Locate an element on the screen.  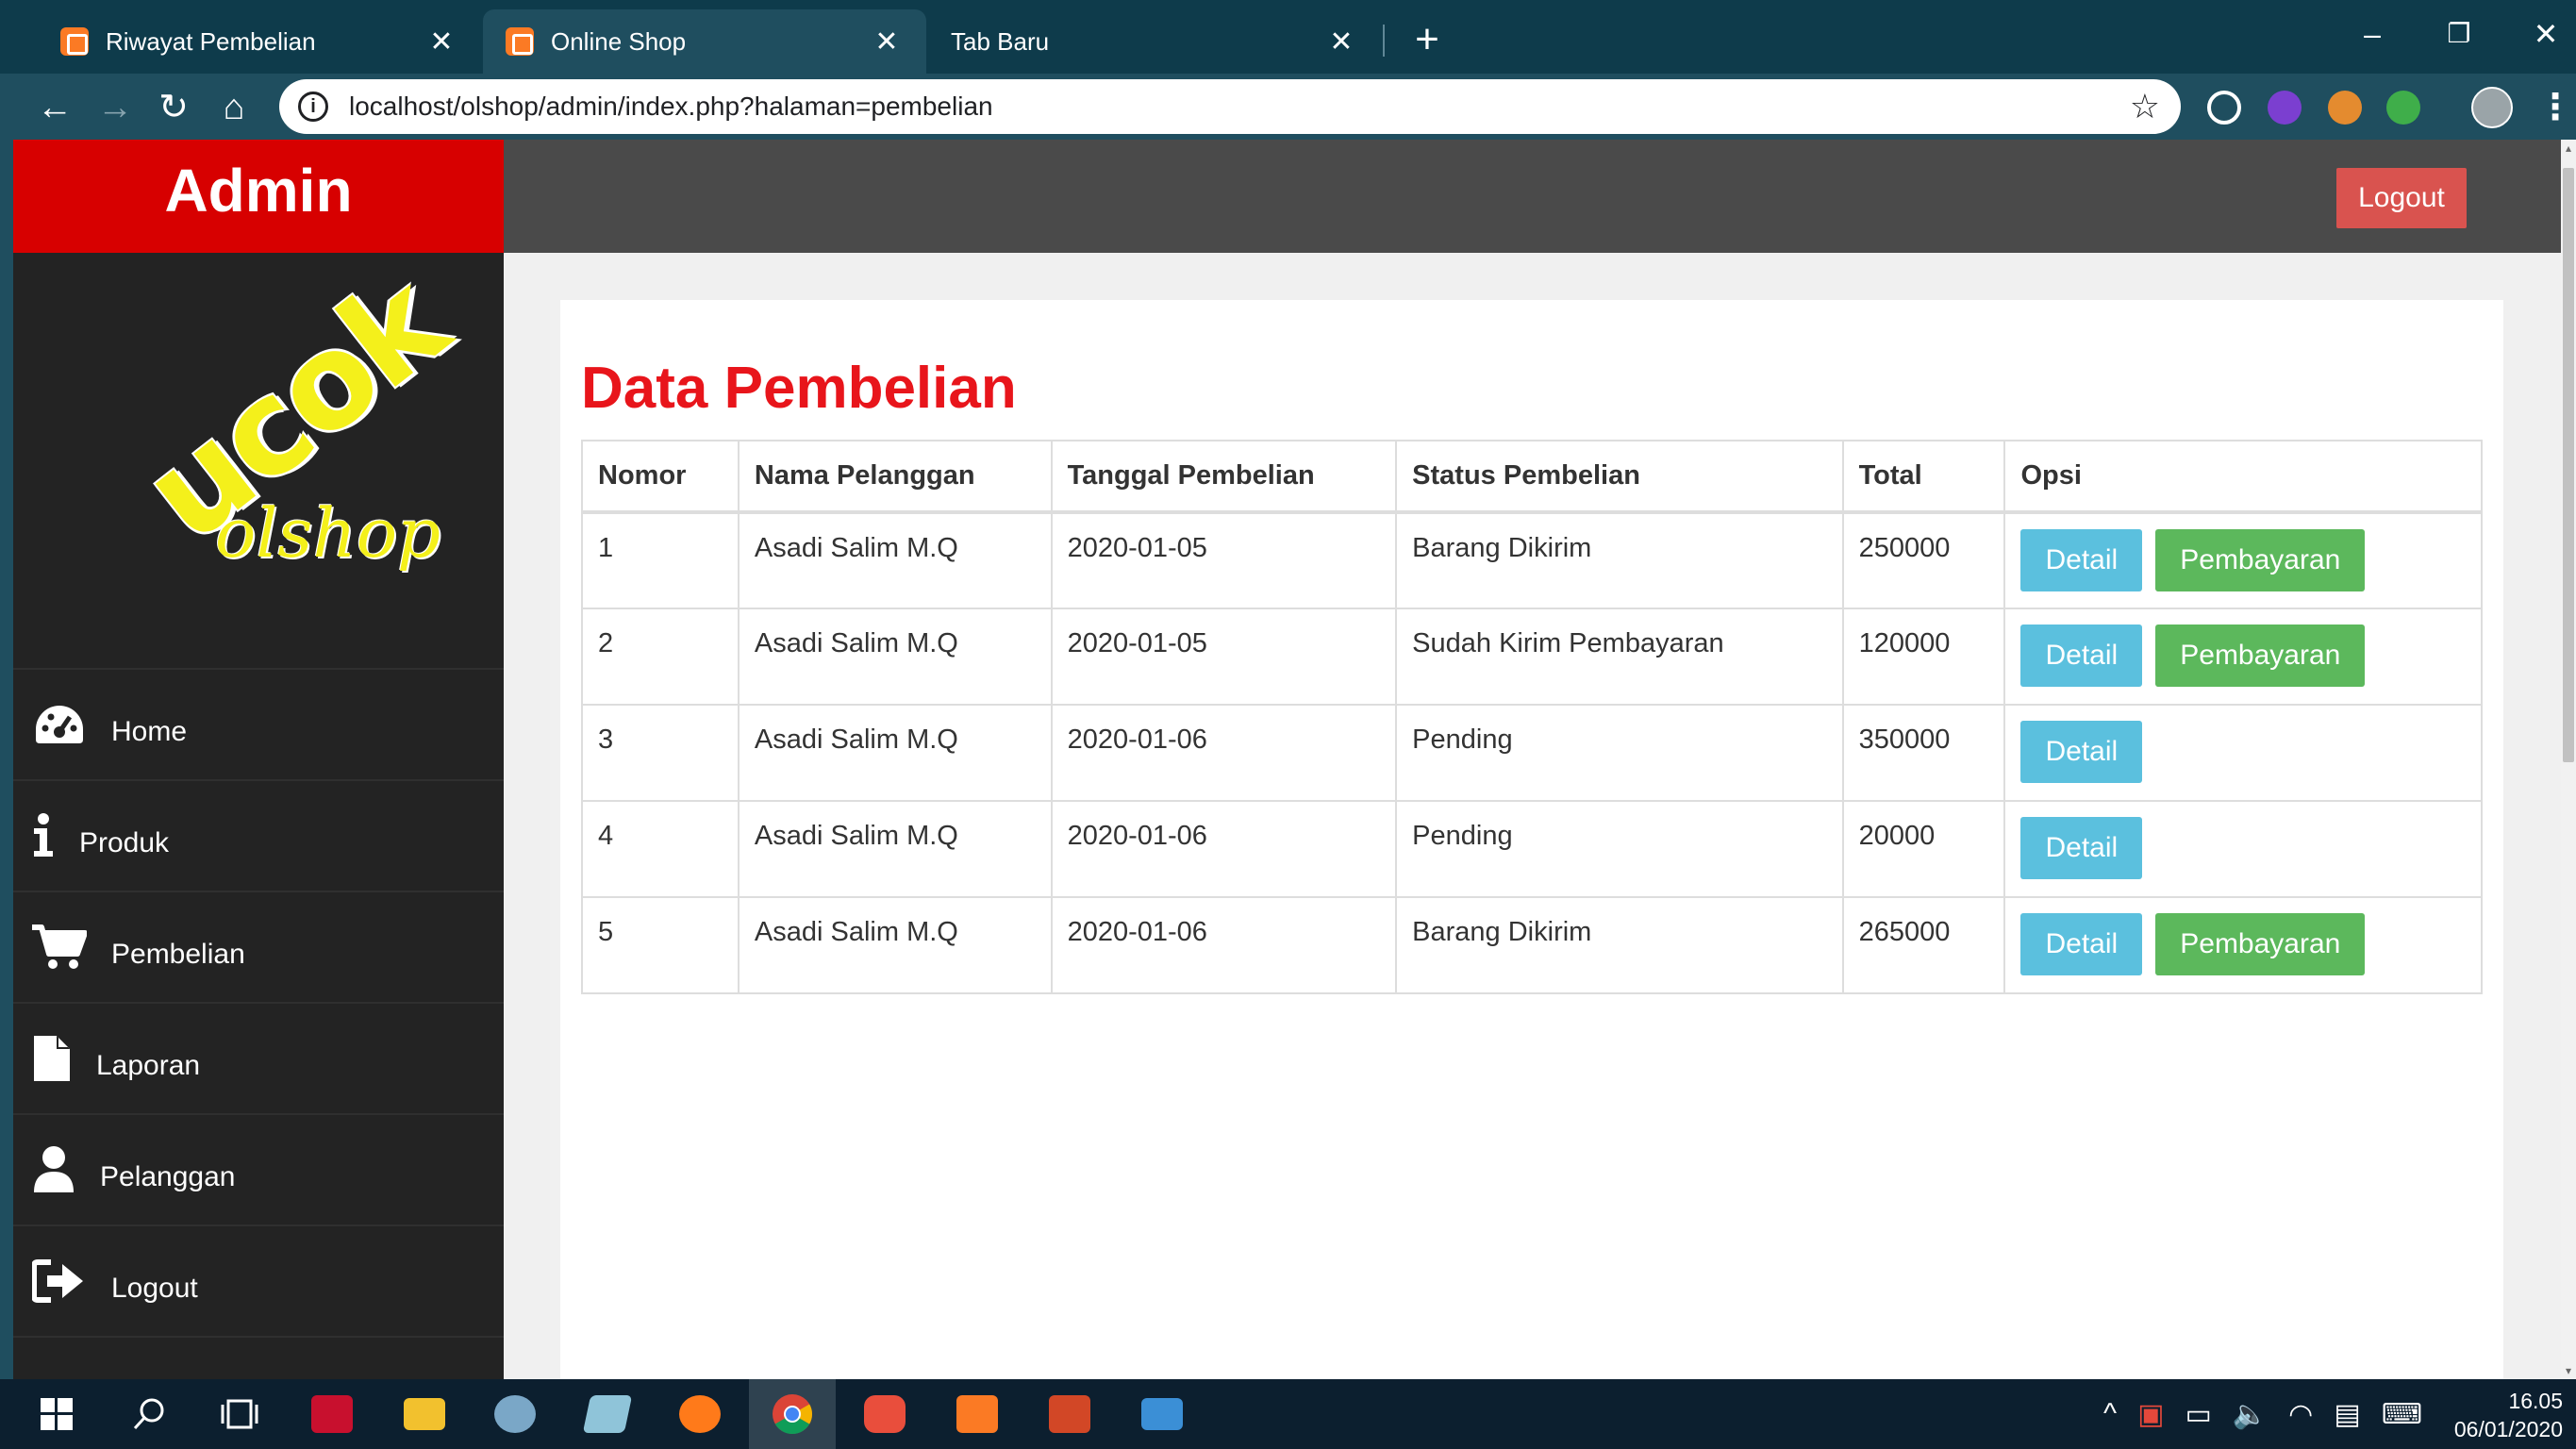
chrome-icon is located at coordinates (792, 1414).